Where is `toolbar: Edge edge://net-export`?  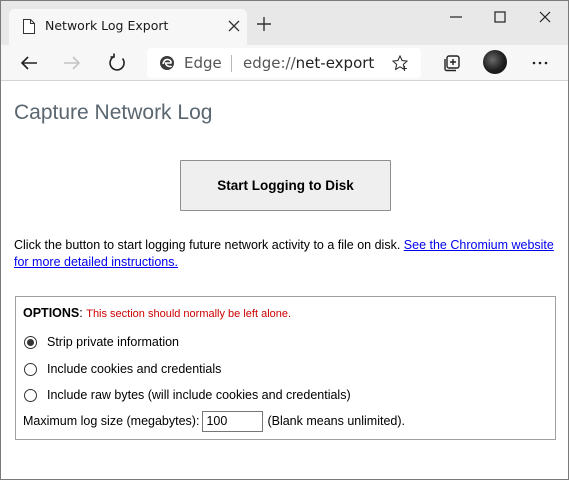
toolbar: Edge edge://net-export is located at coordinates (284, 63).